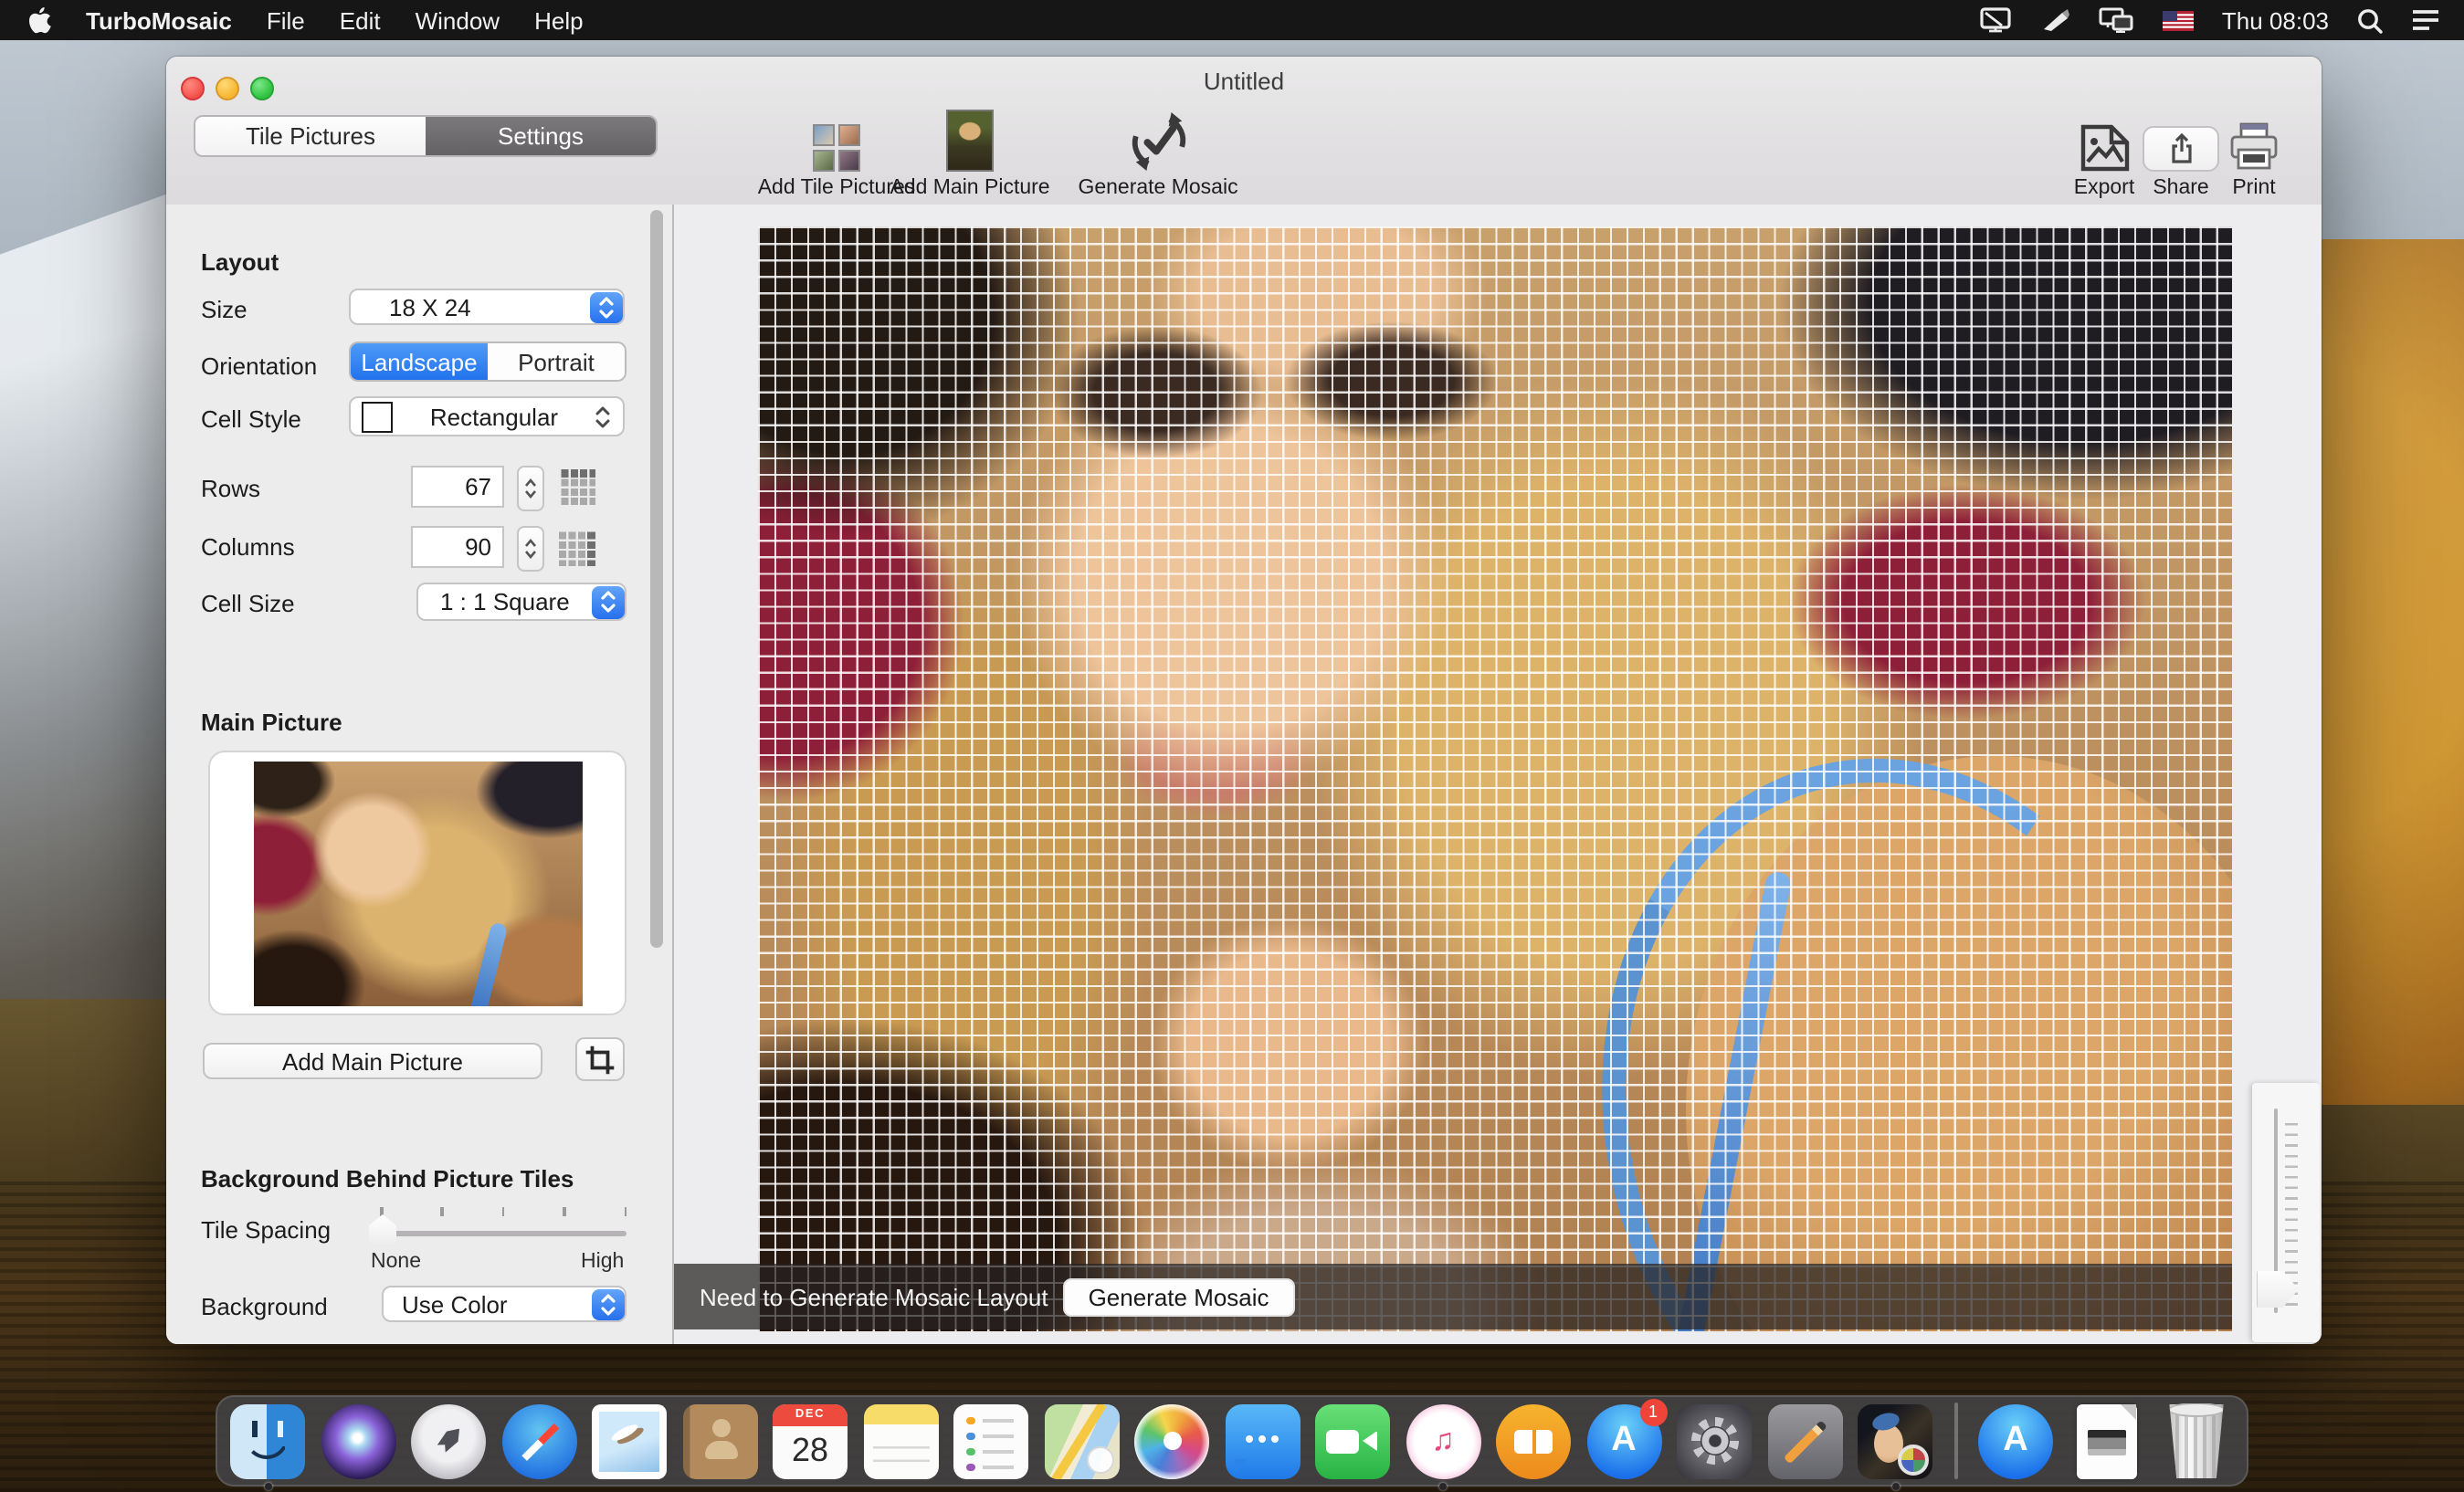 The width and height of the screenshot is (2464, 1492). I want to click on calendar-month: DEC, so click(810, 1414).